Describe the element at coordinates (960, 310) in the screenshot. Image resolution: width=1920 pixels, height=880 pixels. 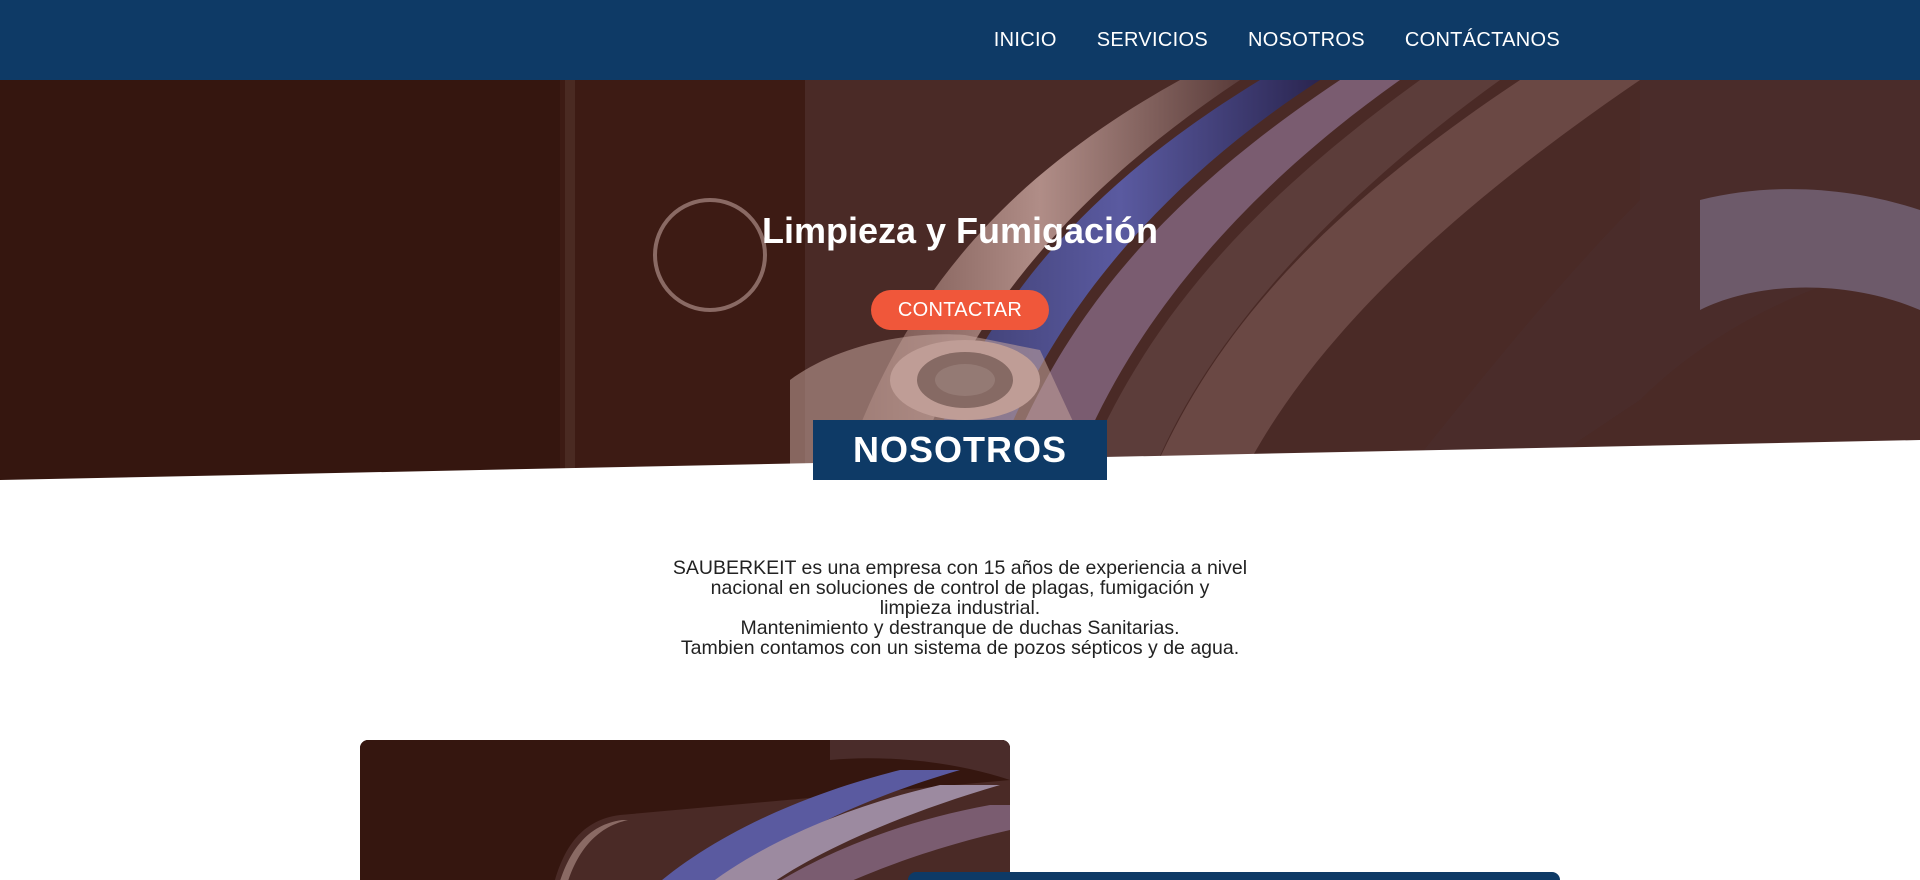
I see `contact-button: CONTACTAR` at that location.